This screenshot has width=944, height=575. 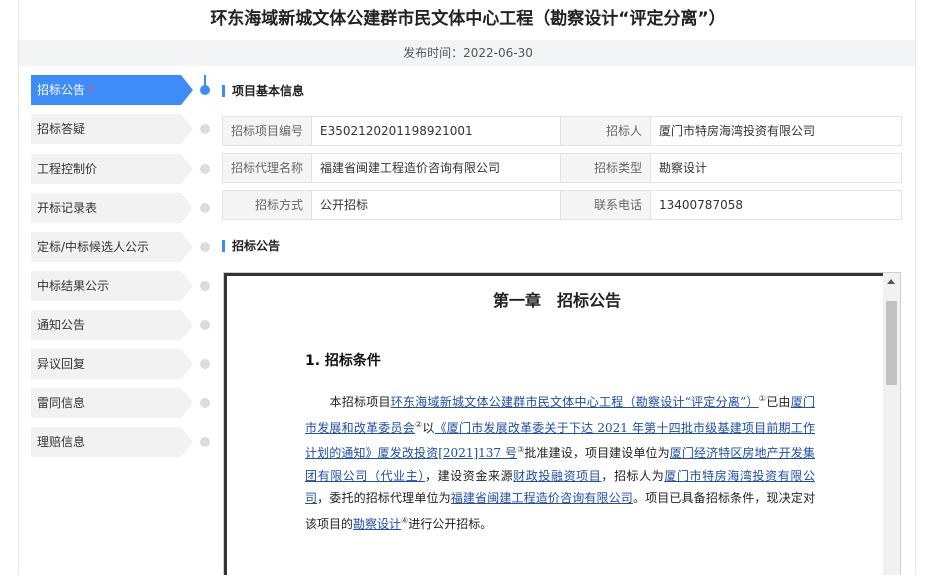 What do you see at coordinates (93, 247) in the screenshot?
I see `sidebar-item-label: 定标/中标候选人公示` at bounding box center [93, 247].